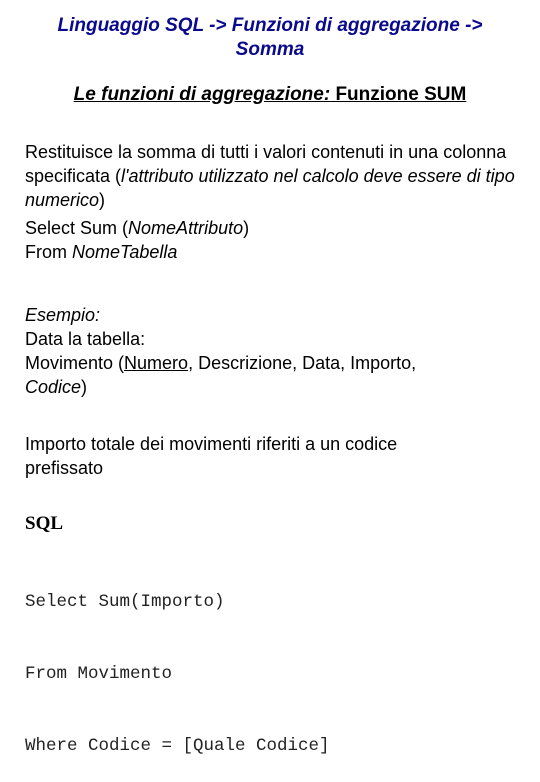 The width and height of the screenshot is (540, 782). I want to click on sql-line-select: Select Sum(Importo), so click(125, 602).